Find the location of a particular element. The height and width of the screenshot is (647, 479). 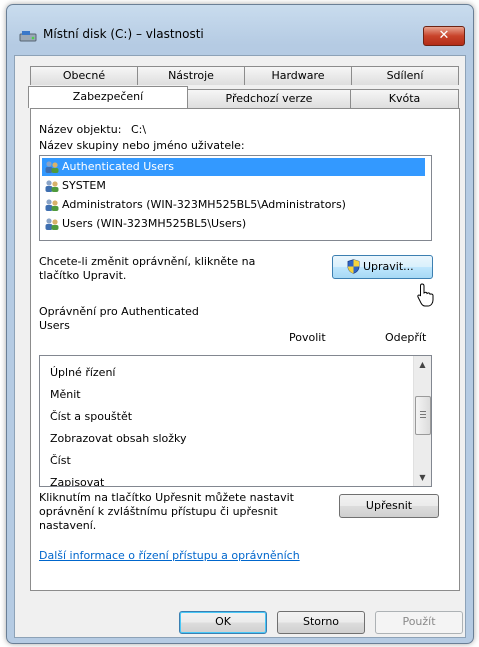

title-bar: Místní disk (C:) – vlastnosti ✕ is located at coordinates (240, 30).